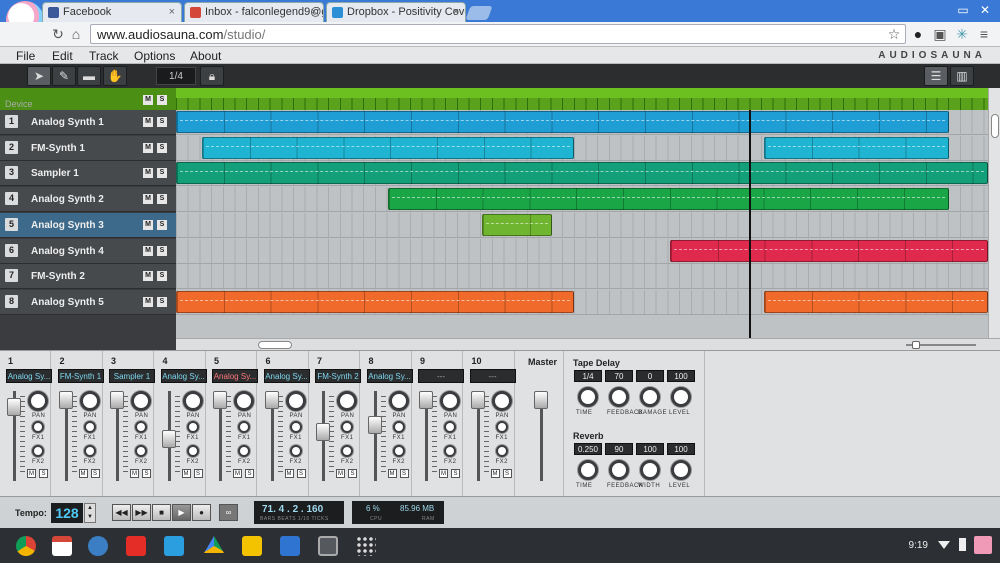 The width and height of the screenshot is (1000, 563). Describe the element at coordinates (132, 376) in the screenshot. I see `channel-instrument-select: Sampler 1` at that location.